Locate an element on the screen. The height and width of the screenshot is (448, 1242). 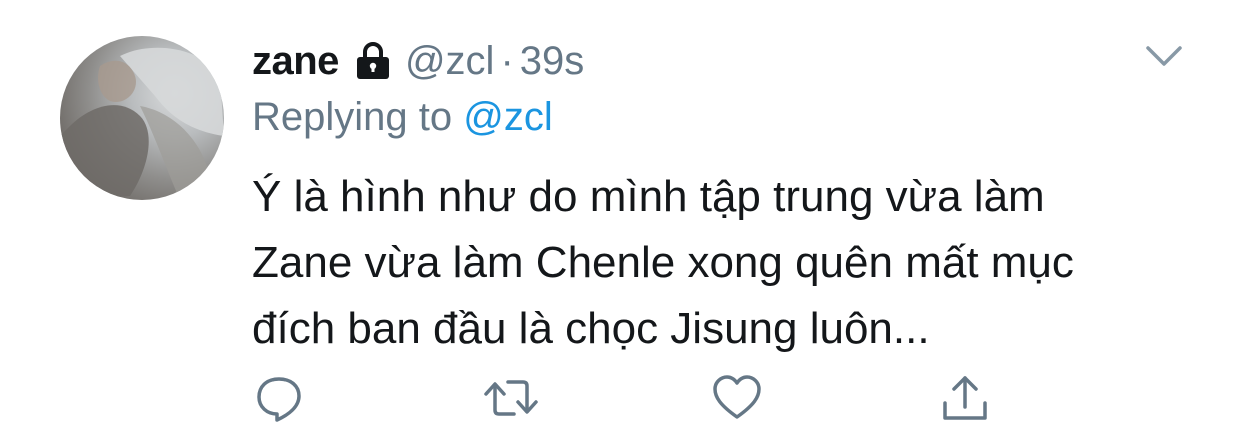
heart-icon is located at coordinates (737, 397).